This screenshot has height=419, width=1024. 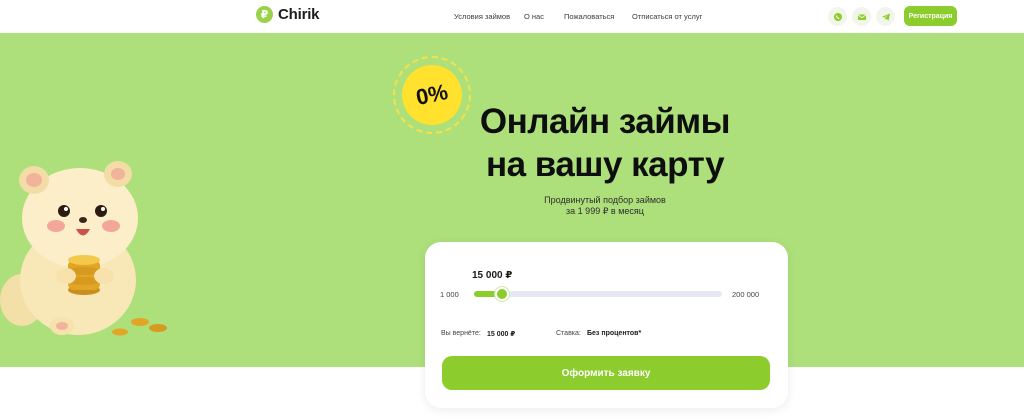 What do you see at coordinates (605, 164) in the screenshot?
I see `hero-title-line2: на вашу карту` at bounding box center [605, 164].